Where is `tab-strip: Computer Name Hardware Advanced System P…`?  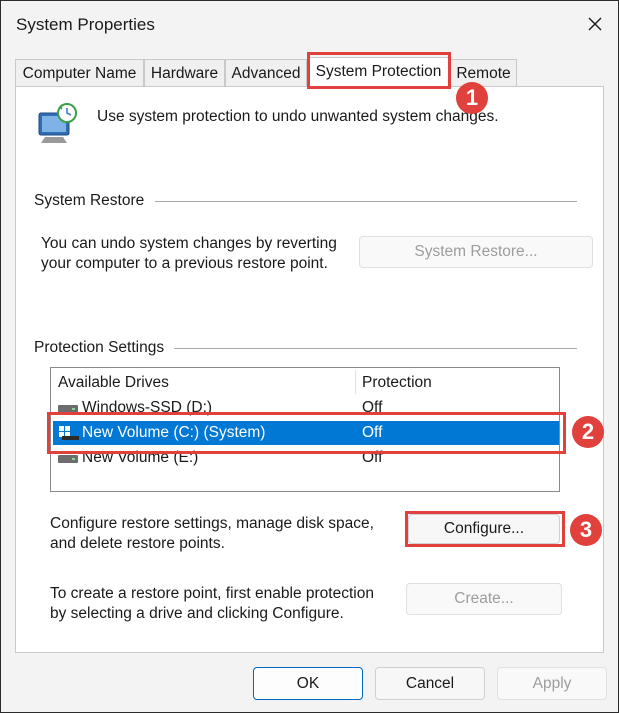 tab-strip: Computer Name Hardware Advanced System P… is located at coordinates (315, 72).